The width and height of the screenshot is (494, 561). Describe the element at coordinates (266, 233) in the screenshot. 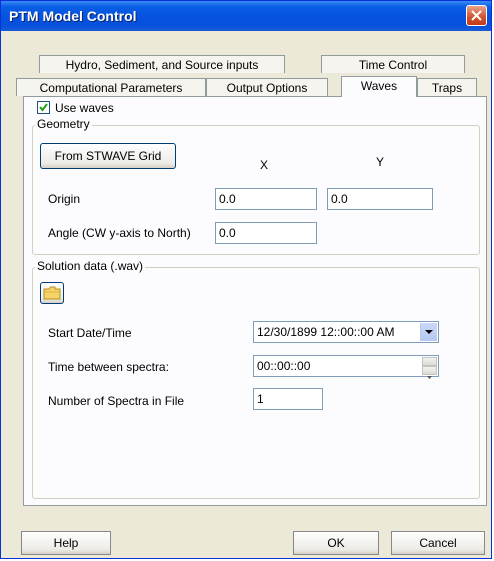

I see `angle-input: 0.0` at that location.